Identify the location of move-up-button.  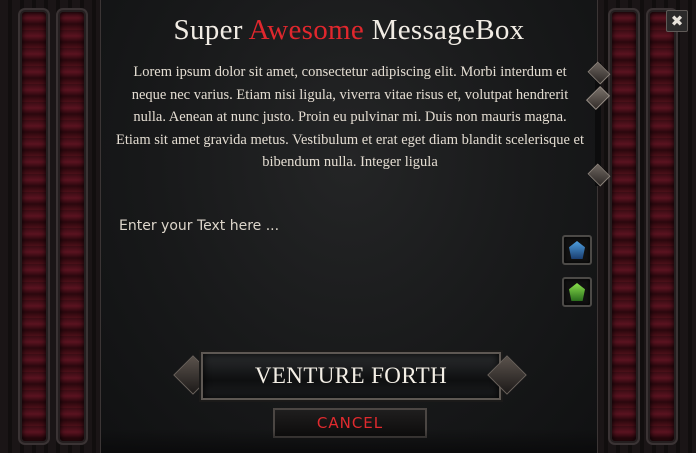
(577, 250).